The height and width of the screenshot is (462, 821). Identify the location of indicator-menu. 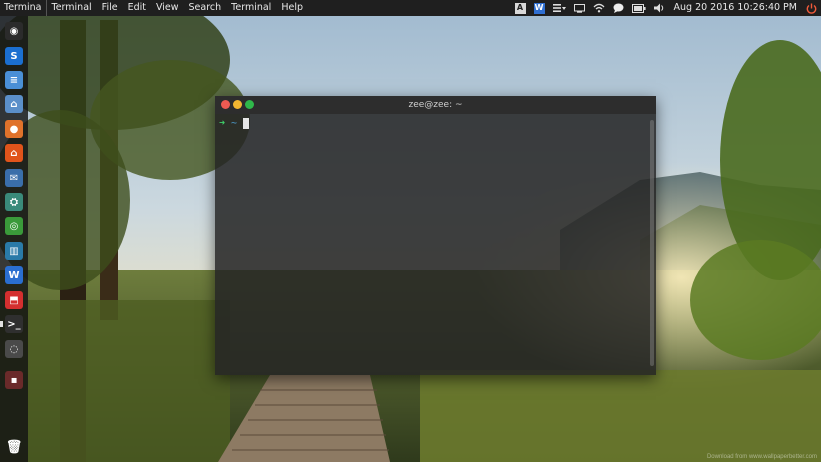
(559, 8).